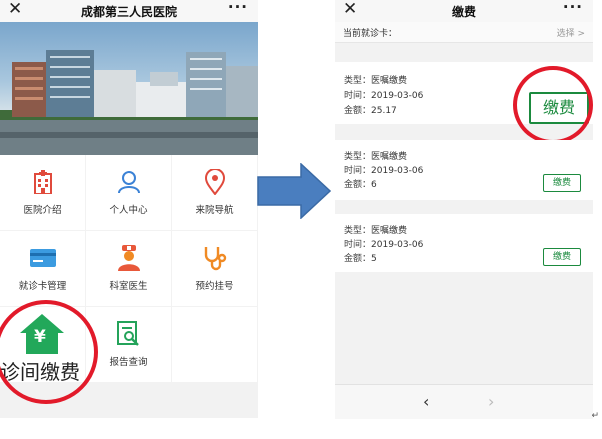 The height and width of the screenshot is (439, 602). I want to click on top-bar: ✕ 缴费 ···, so click(464, 11).